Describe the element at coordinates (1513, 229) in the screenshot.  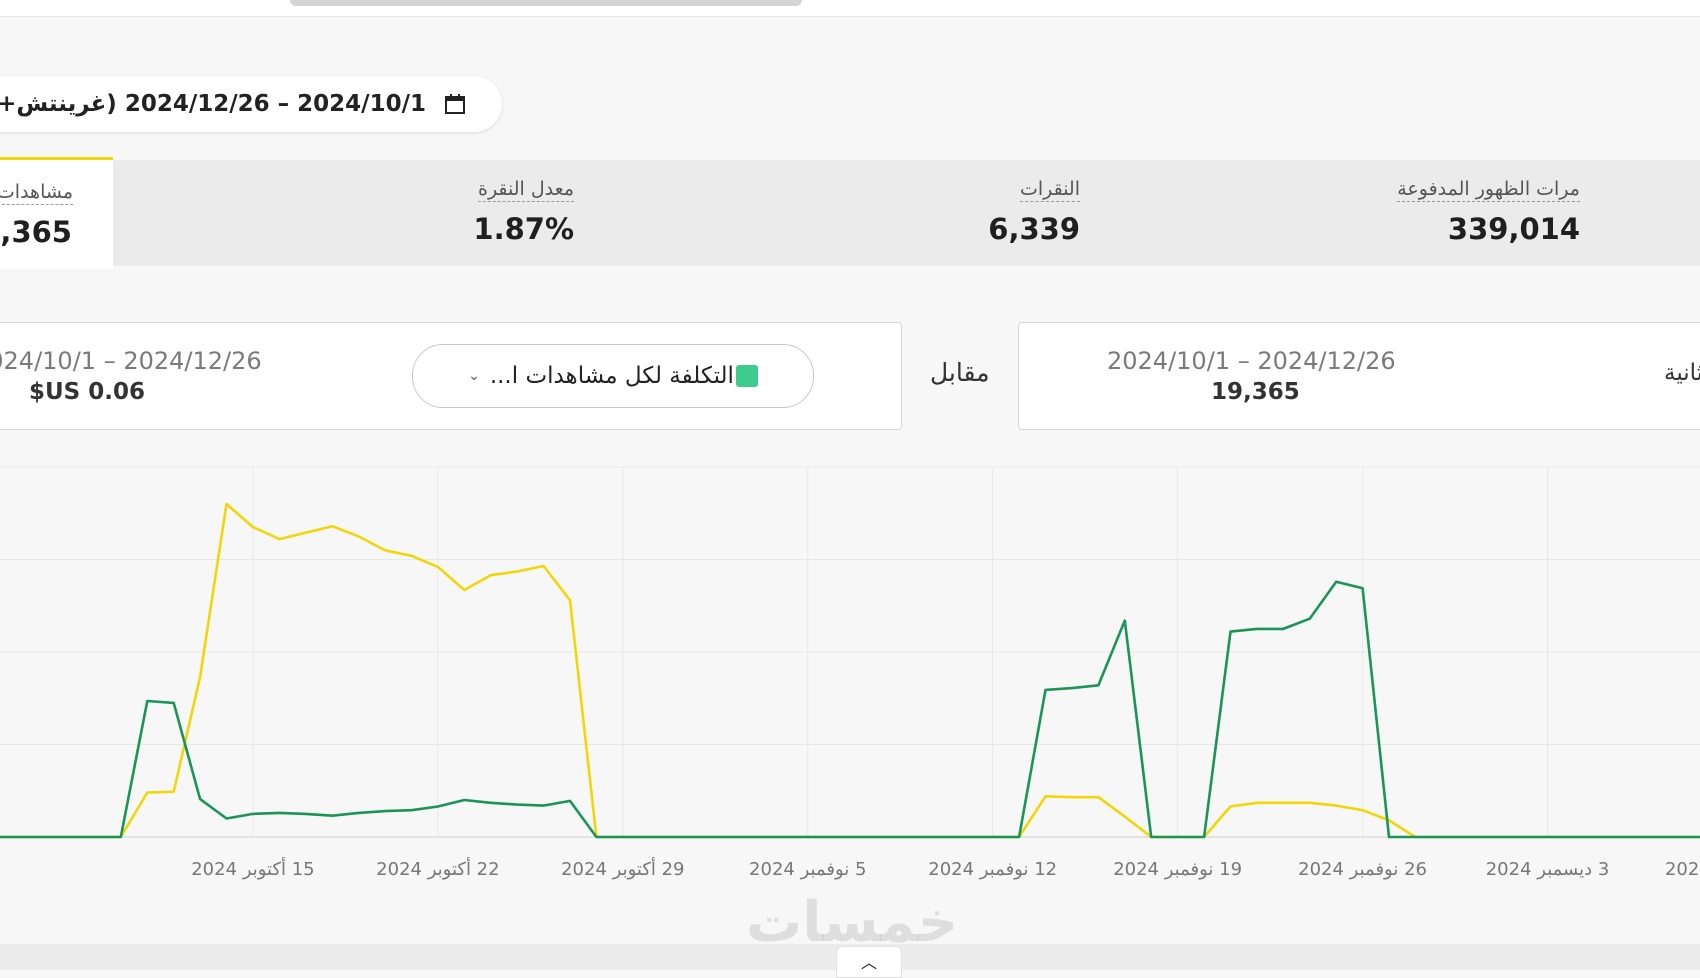
I see `metric-value: 339,014` at that location.